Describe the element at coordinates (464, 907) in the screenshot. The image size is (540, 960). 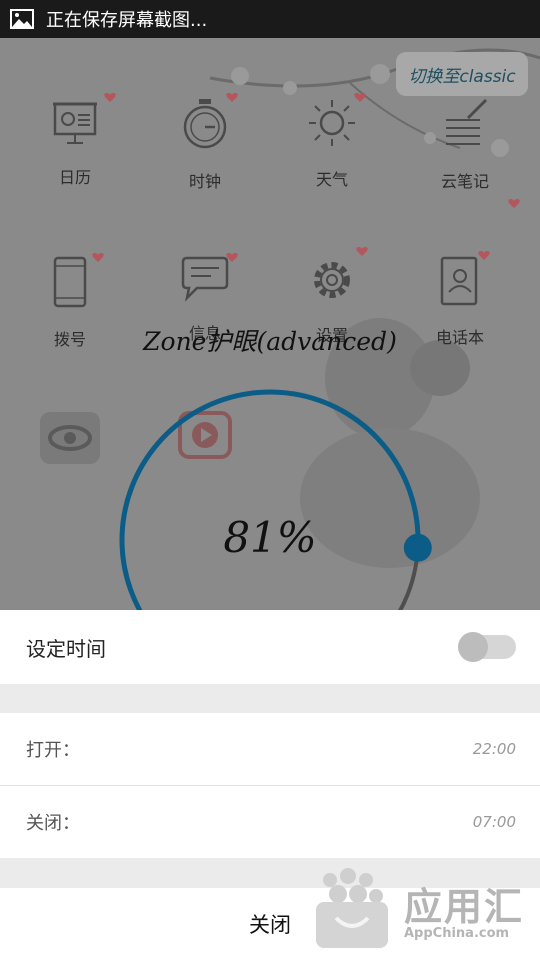
I see `watermark-title: 应用汇` at that location.